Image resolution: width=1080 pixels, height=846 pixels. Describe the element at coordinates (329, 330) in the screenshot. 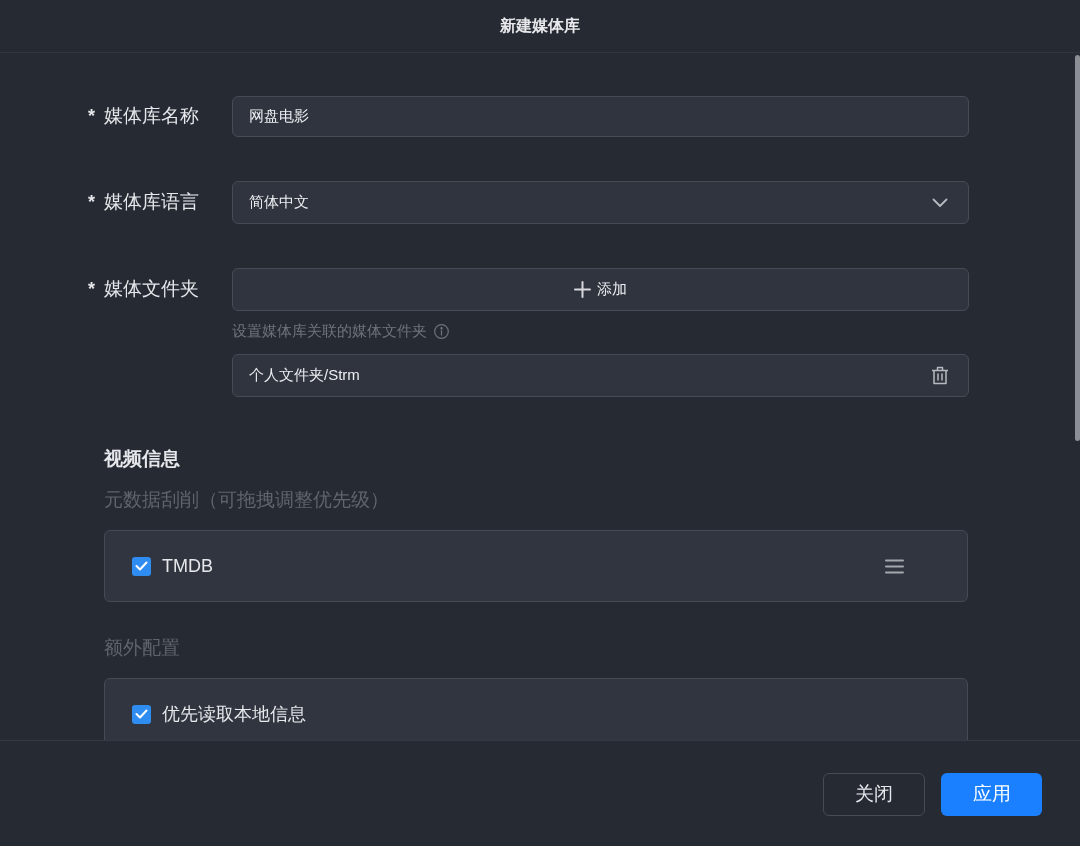

I see `hint-text: 设置媒体库关联的媒体文件夹` at that location.